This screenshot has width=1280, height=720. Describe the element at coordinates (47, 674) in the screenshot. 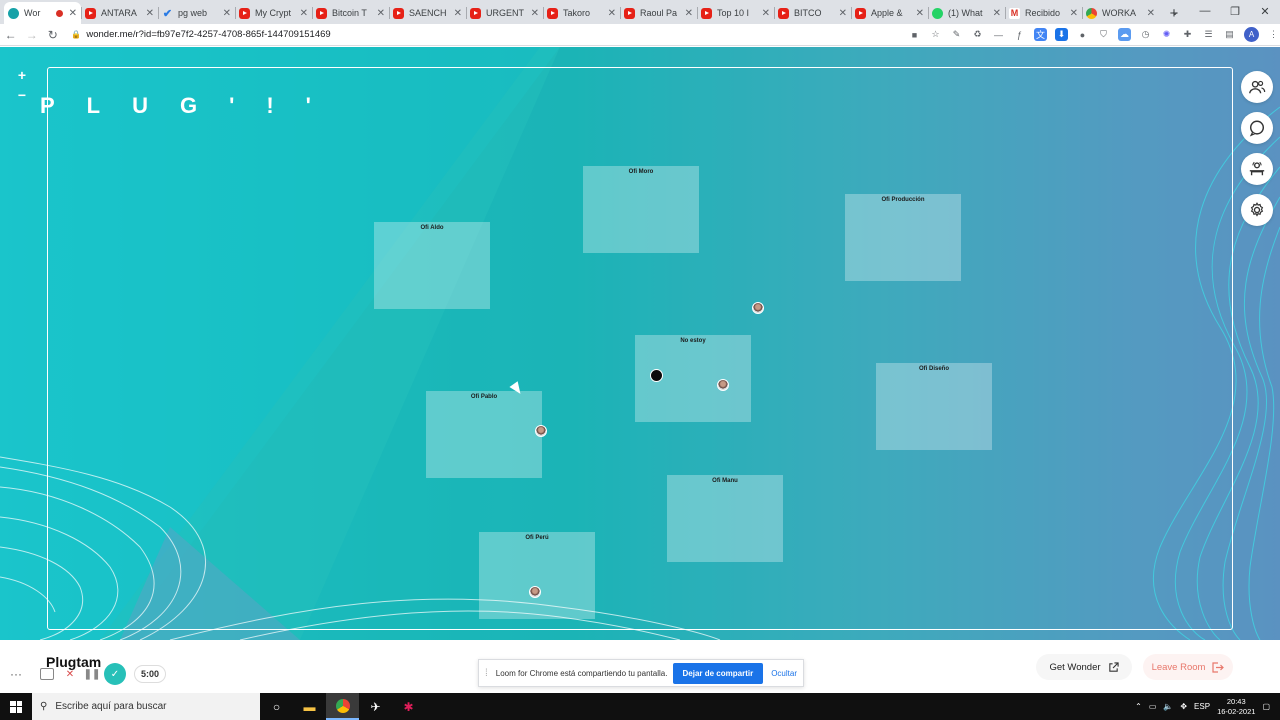

I see `camera-icon` at that location.